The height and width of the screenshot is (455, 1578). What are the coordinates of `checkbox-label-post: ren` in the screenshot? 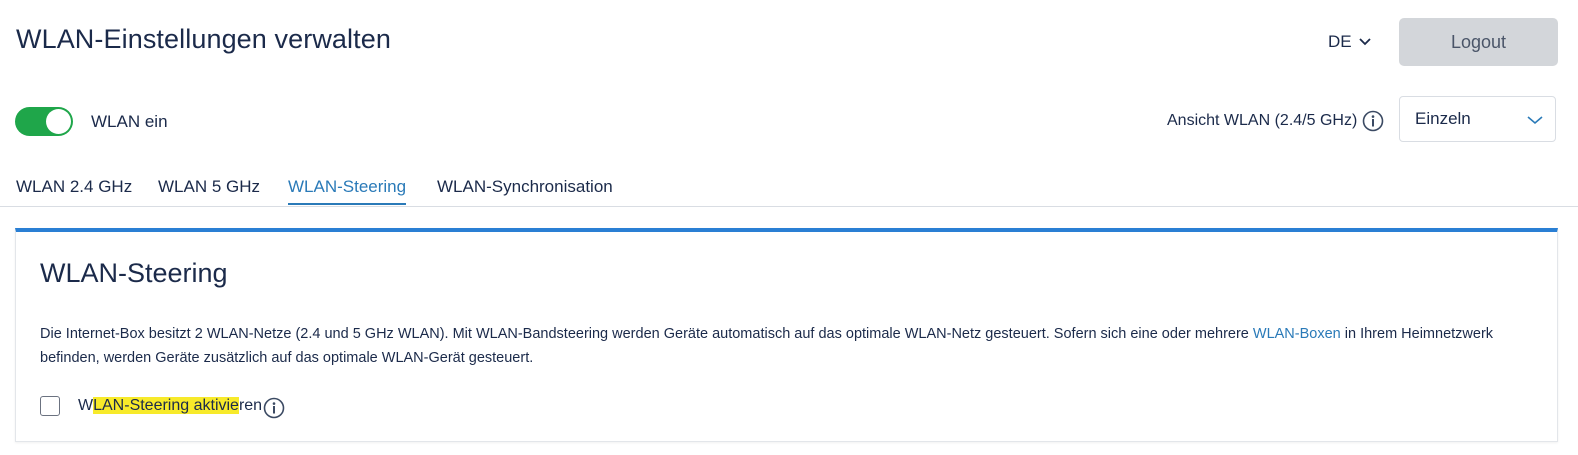 It's located at (250, 405).